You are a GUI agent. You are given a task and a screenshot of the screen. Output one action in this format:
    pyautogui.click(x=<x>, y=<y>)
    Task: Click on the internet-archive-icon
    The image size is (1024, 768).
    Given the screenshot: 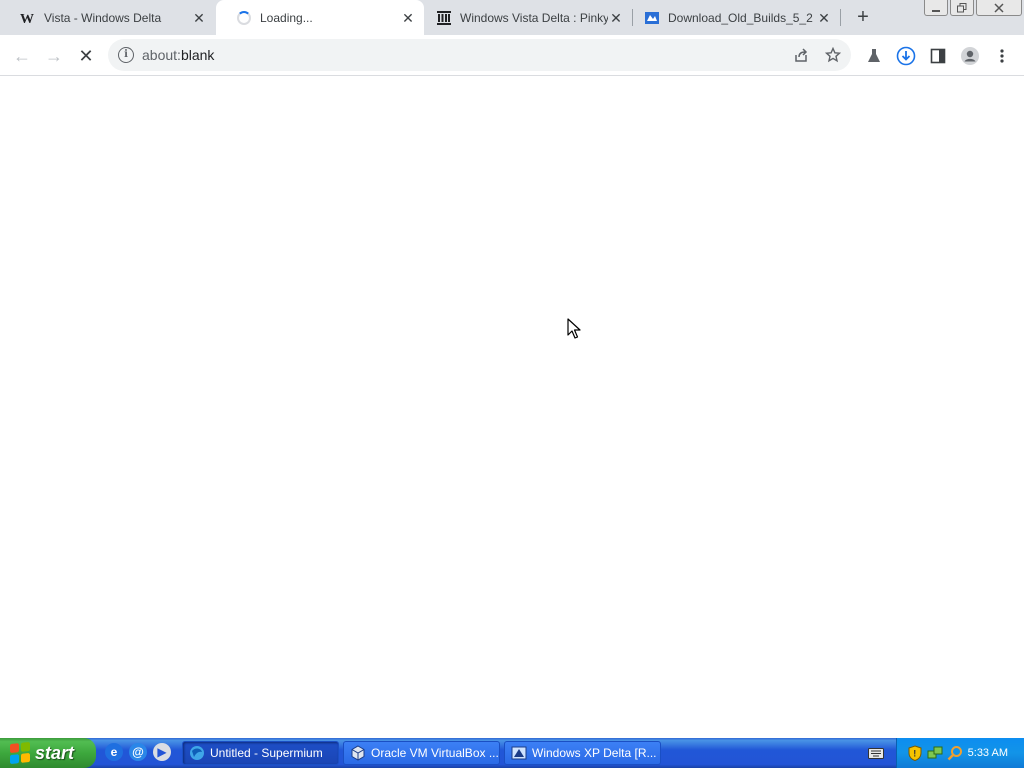 What is the action you would take?
    pyautogui.click(x=444, y=18)
    